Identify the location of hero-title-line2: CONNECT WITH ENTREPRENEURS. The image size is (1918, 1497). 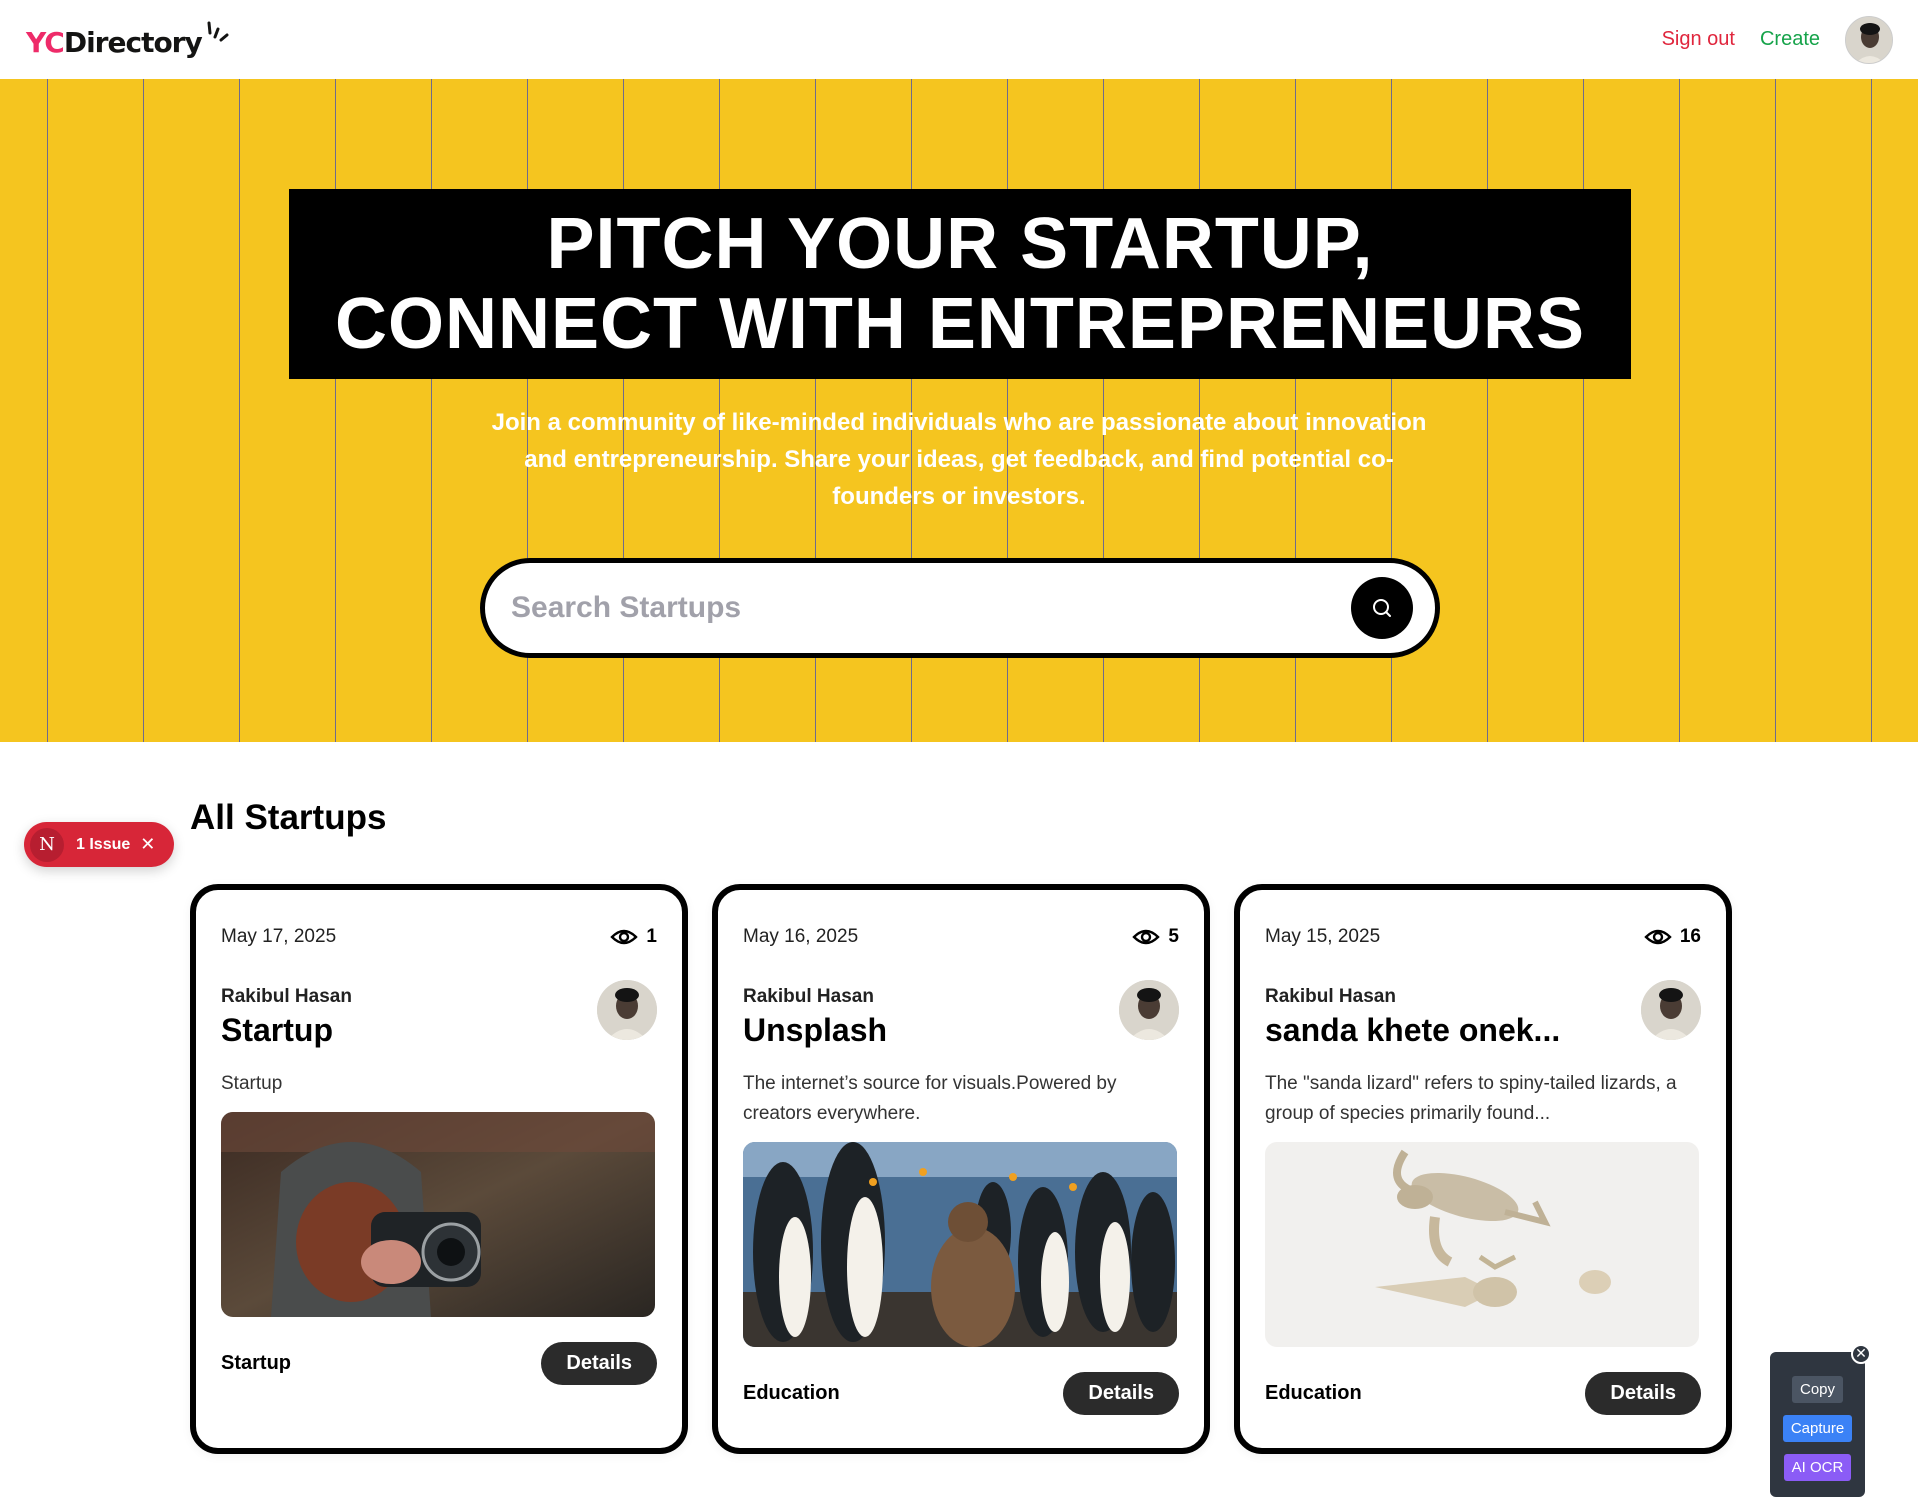
(960, 324).